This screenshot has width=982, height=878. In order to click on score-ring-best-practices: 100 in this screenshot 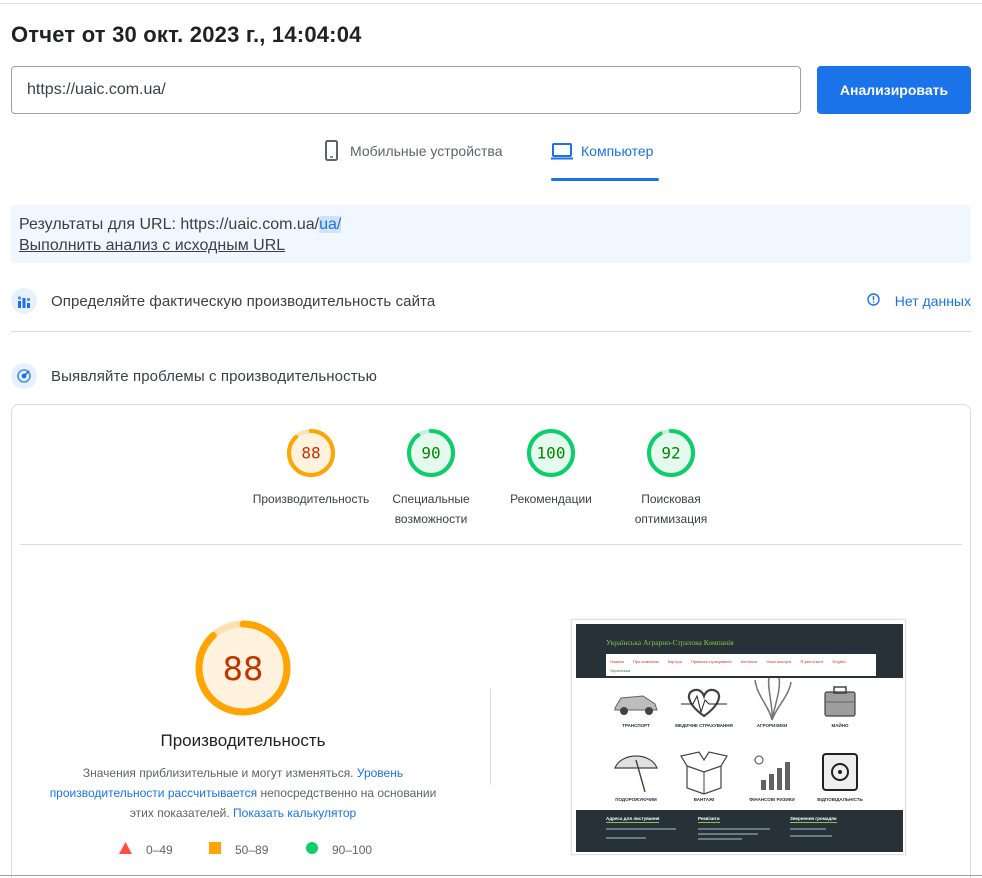, I will do `click(551, 453)`.